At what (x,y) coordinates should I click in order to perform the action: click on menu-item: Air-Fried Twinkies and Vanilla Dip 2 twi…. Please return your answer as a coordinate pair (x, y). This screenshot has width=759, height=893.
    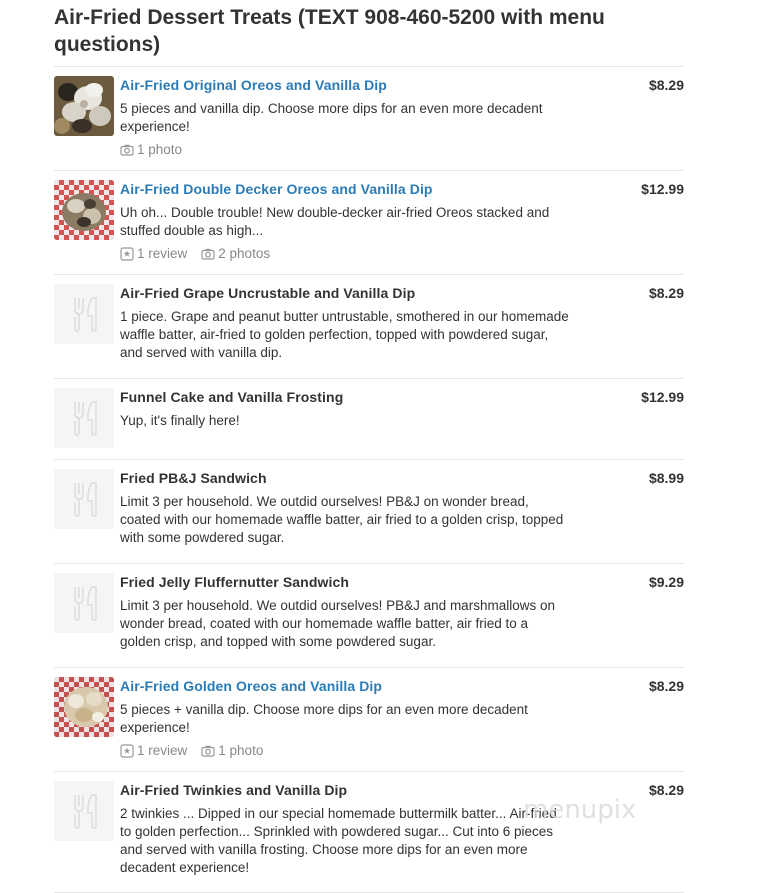
    Looking at the image, I should click on (369, 832).